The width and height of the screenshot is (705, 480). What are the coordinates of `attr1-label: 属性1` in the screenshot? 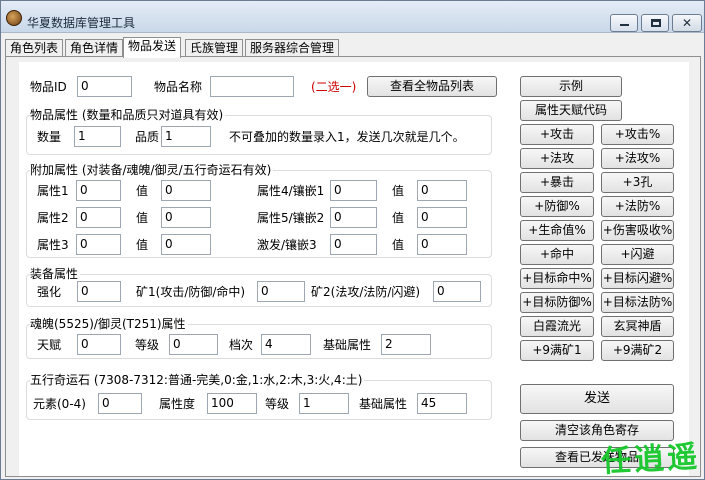 It's located at (53, 191).